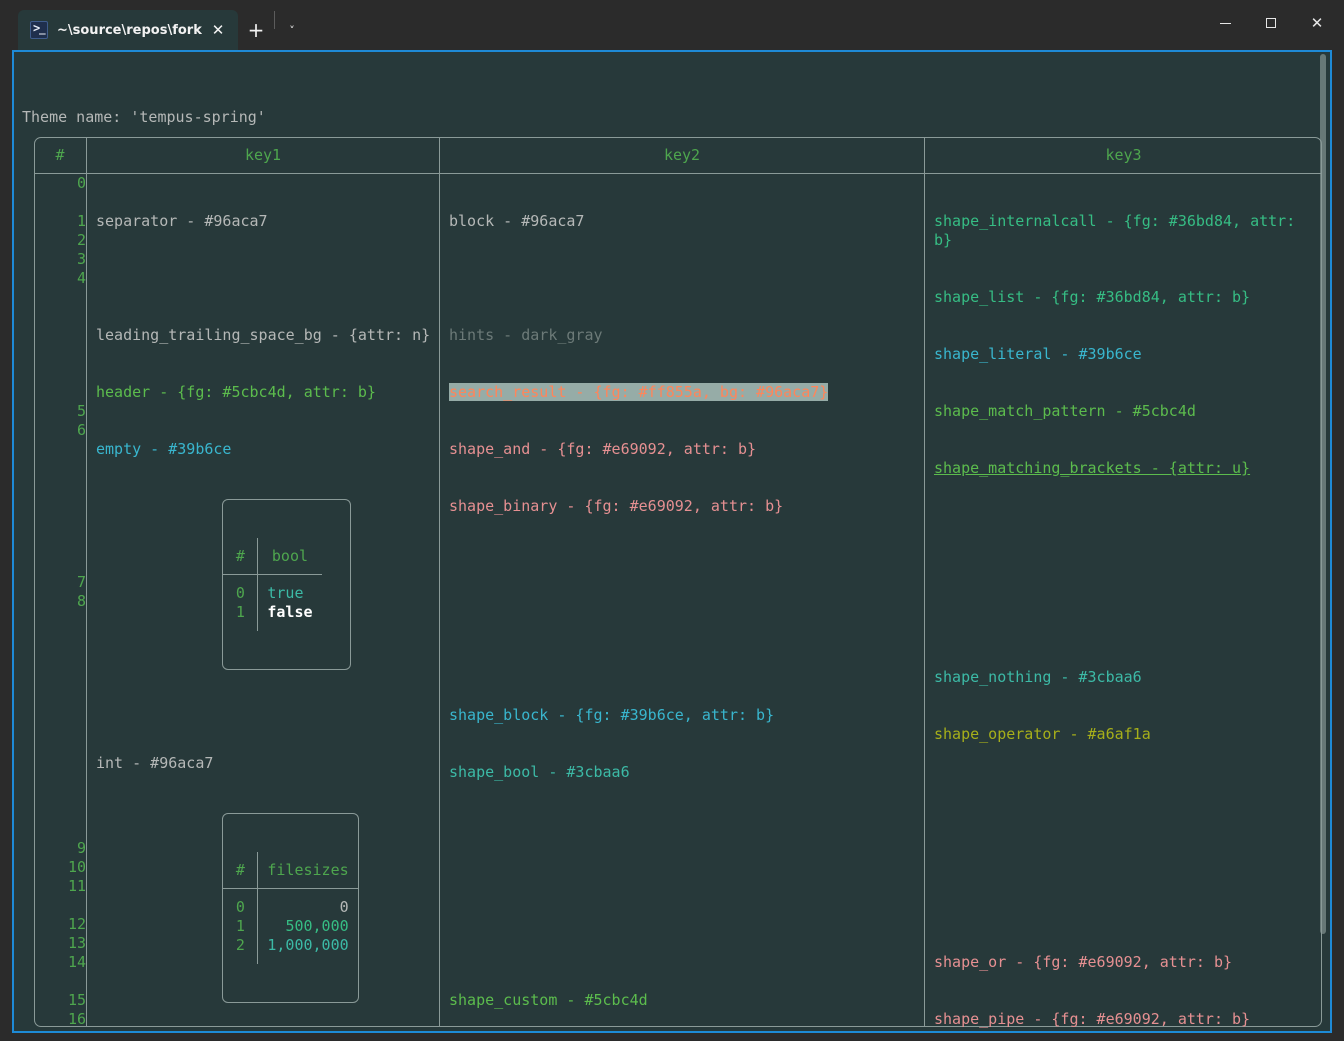 The width and height of the screenshot is (1344, 1041). Describe the element at coordinates (1092, 297) in the screenshot. I see `key3-cell: shape_list - {fg: #36bd84, attr: b}` at that location.